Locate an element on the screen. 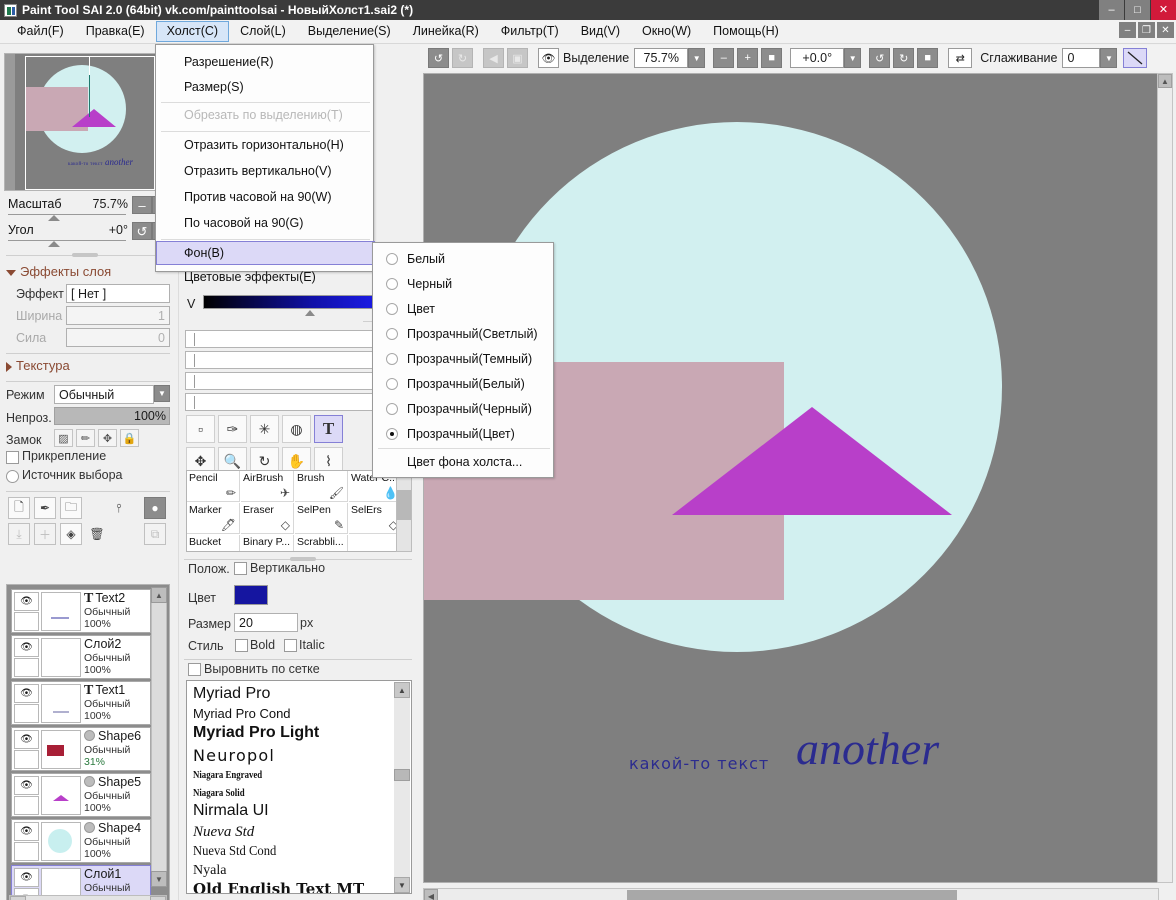 This screenshot has height=900, width=1176. canvas-zoom-reset-button: ■ is located at coordinates (772, 58).